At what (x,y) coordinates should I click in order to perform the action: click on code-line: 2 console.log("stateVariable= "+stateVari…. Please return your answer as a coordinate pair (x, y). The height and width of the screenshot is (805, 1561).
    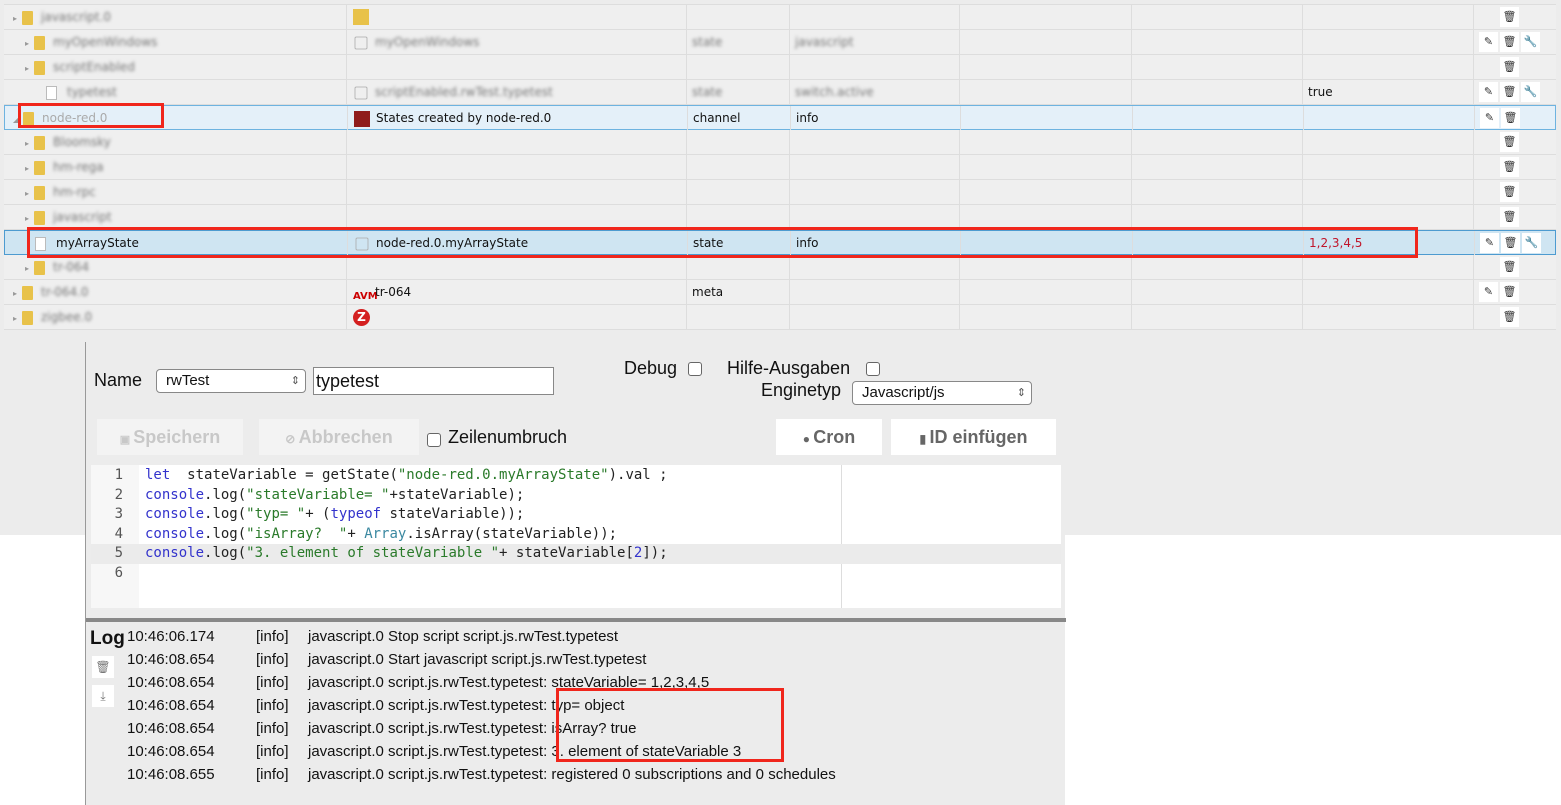
    Looking at the image, I should click on (576, 496).